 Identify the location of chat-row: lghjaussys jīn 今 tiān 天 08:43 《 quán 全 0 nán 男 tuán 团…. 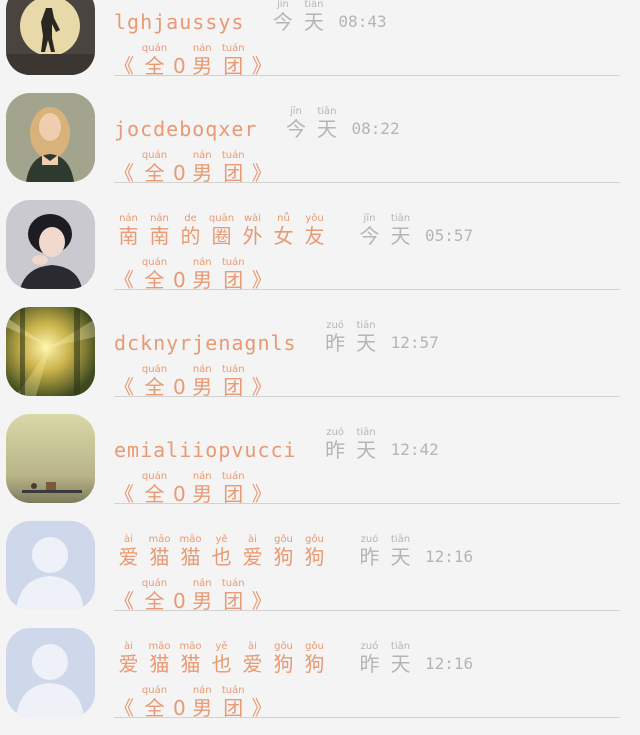
(320, 46).